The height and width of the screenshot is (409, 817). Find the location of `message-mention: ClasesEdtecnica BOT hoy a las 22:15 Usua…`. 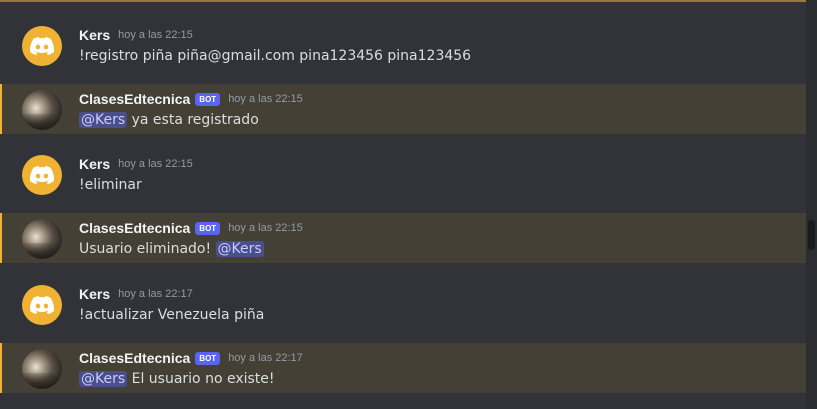

message-mention: ClasesEdtecnica BOT hoy a las 22:15 Usua… is located at coordinates (403, 238).